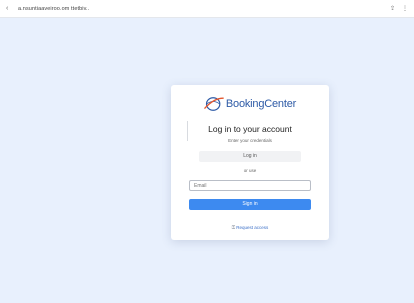 The height and width of the screenshot is (303, 414). I want to click on sign-in-button: Sign in, so click(250, 204).